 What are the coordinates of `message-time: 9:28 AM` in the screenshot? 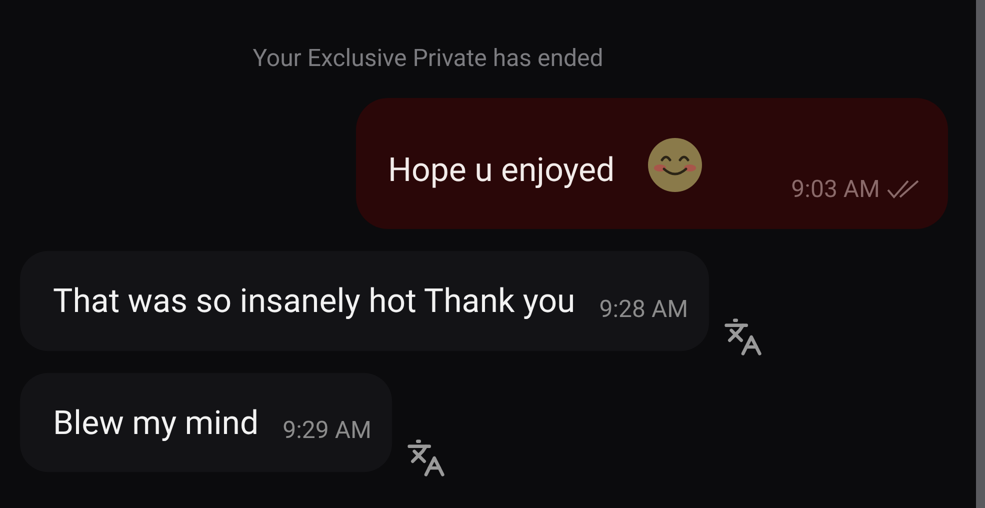 It's located at (643, 309).